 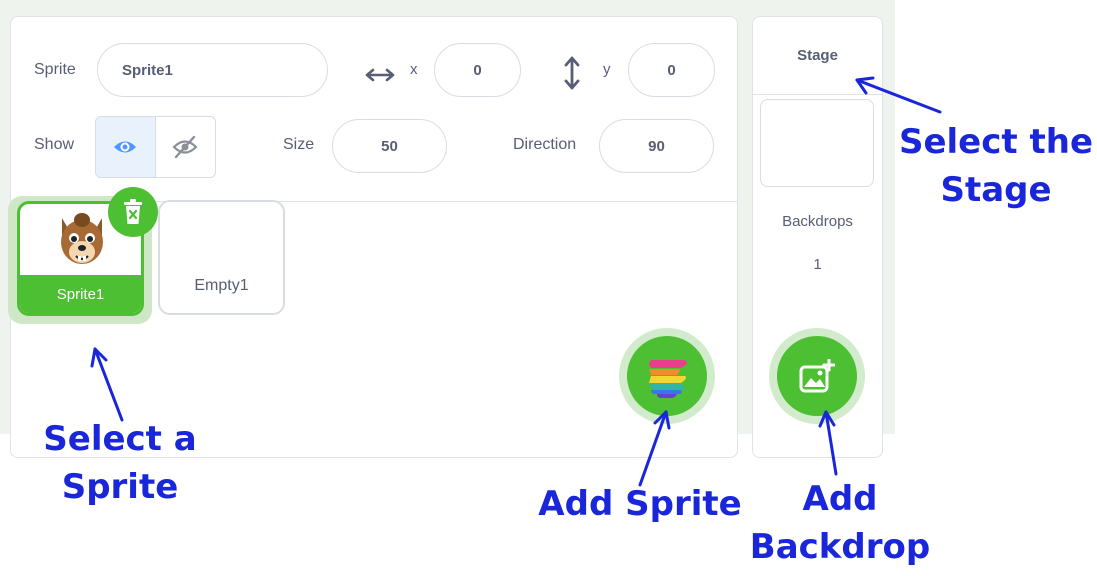 I want to click on y-value: 0, so click(x=671, y=70).